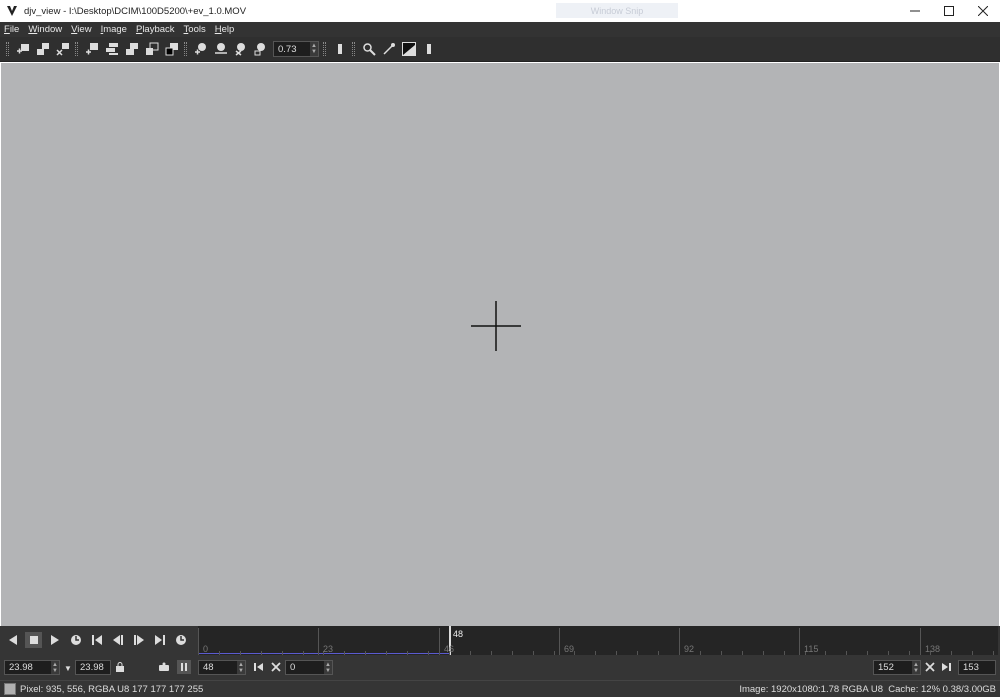 The height and width of the screenshot is (697, 1000). Describe the element at coordinates (120, 667) in the screenshot. I see `lock-icon` at that location.